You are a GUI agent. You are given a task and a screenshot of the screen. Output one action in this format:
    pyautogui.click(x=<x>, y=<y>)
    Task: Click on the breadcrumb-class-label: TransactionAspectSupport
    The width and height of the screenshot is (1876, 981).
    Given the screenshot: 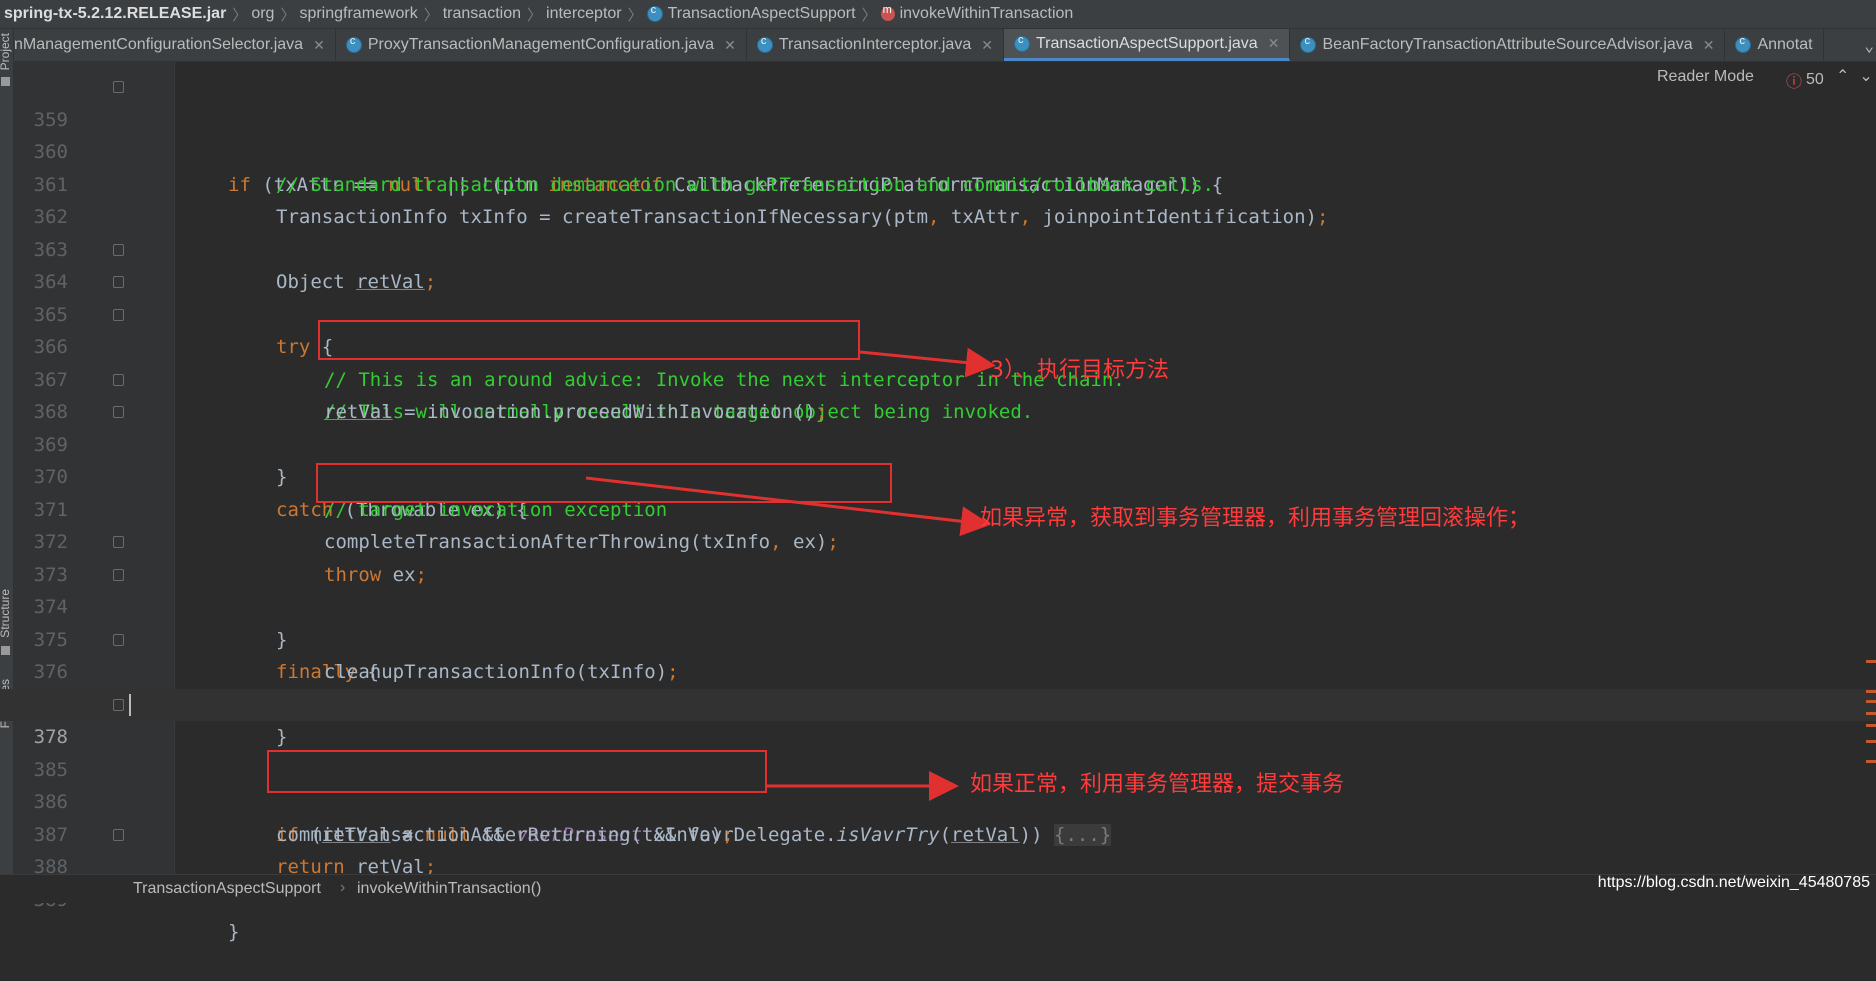 What is the action you would take?
    pyautogui.click(x=761, y=13)
    